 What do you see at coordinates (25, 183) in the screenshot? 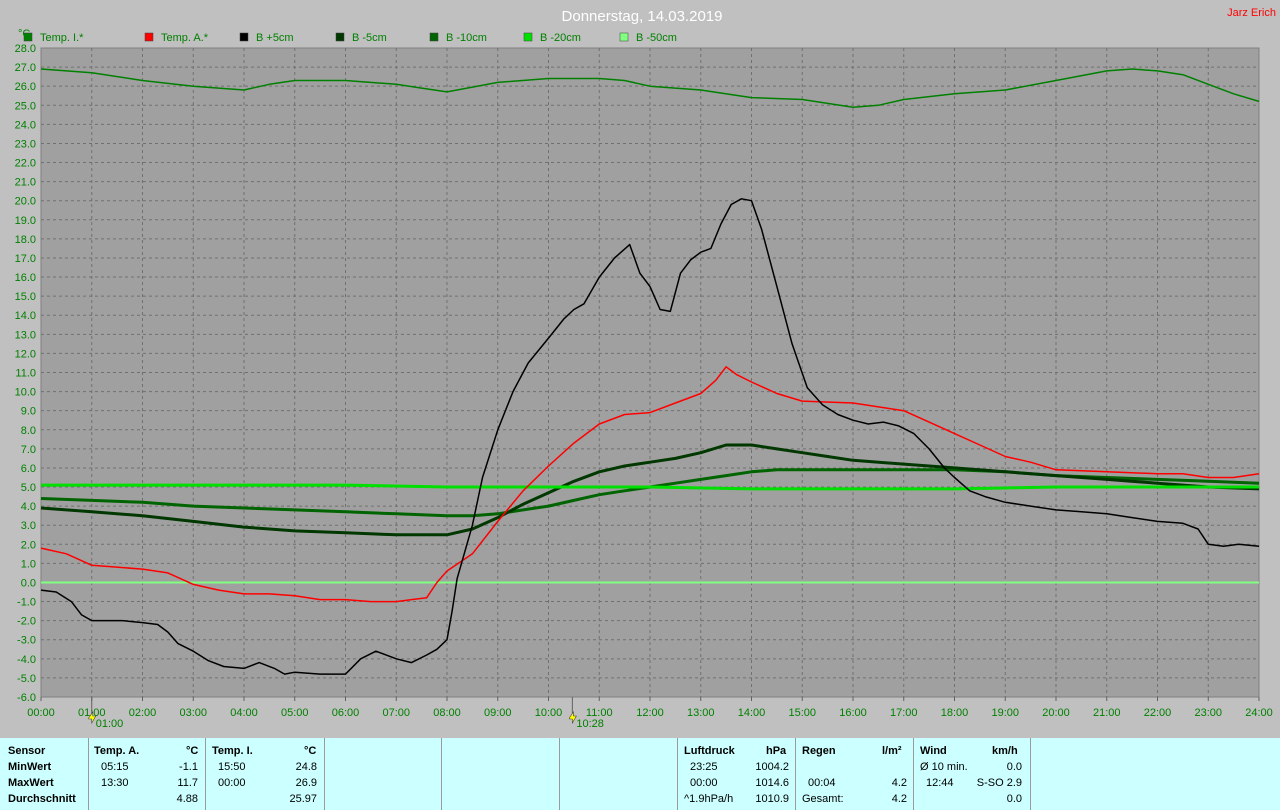
I see `y-tick-label: 21.0` at bounding box center [25, 183].